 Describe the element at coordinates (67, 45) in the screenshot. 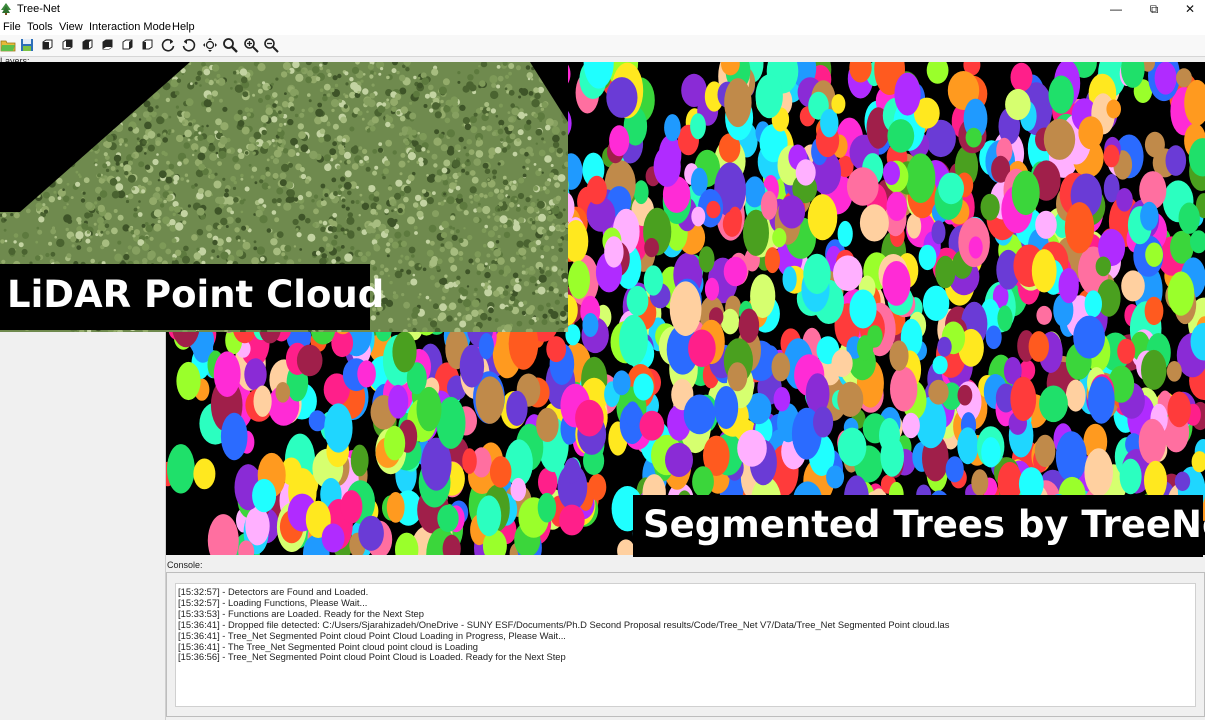

I see `view-back-icon` at that location.